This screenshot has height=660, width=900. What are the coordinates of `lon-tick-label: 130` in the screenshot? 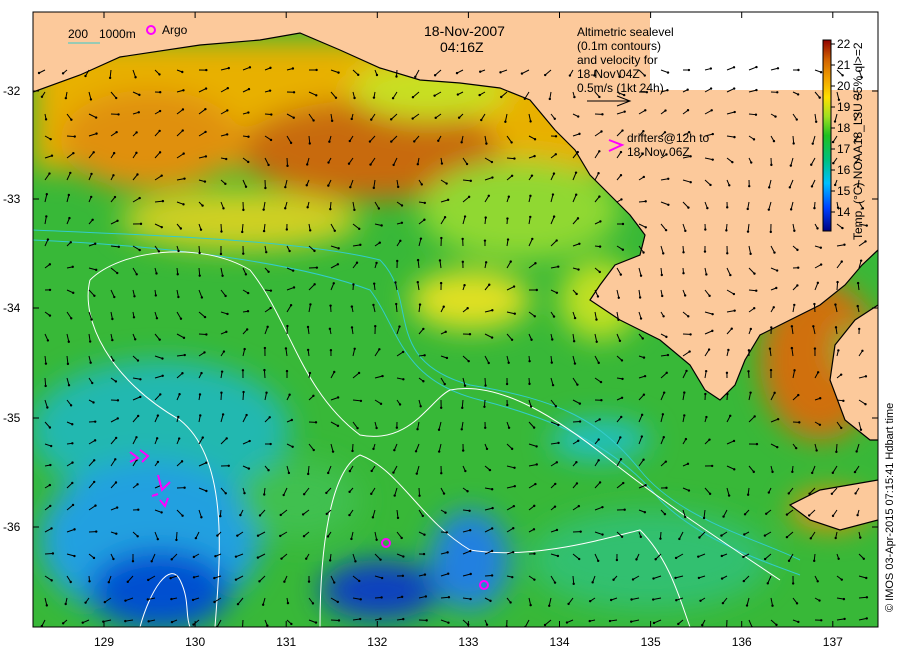 It's located at (195, 642).